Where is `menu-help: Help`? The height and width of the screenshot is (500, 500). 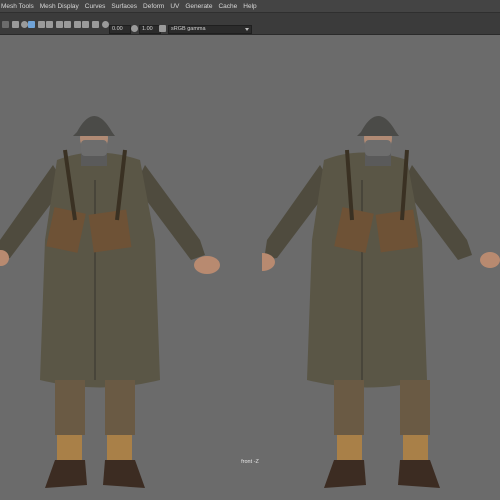
menu-help: Help is located at coordinates (249, 6).